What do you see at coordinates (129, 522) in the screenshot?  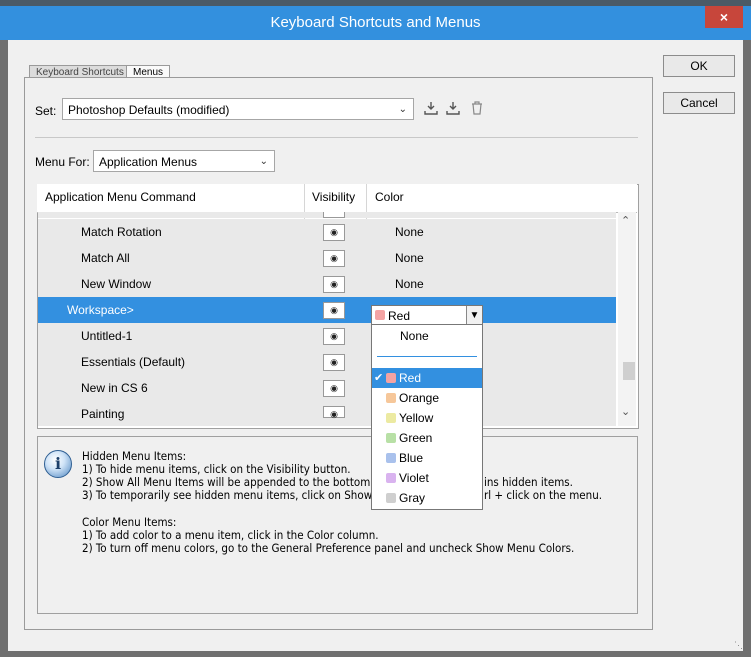 I see `info-heading-color: Color Menu Items:` at bounding box center [129, 522].